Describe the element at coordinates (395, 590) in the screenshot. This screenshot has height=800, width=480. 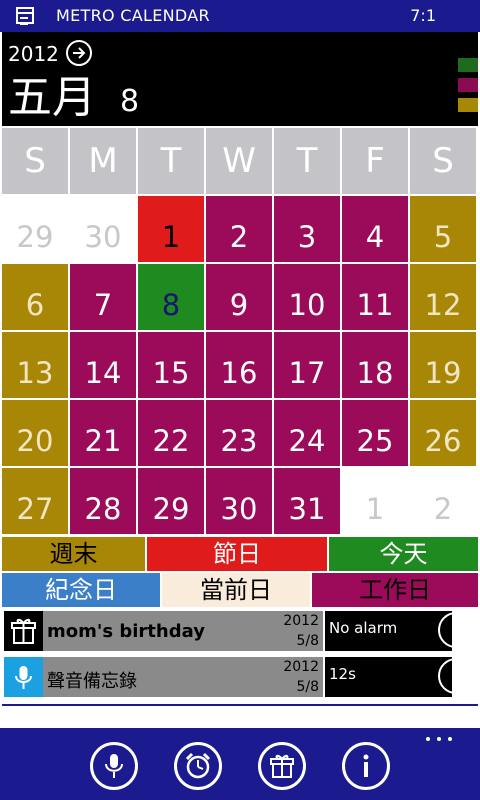
I see `legend-workday: 工作日` at that location.